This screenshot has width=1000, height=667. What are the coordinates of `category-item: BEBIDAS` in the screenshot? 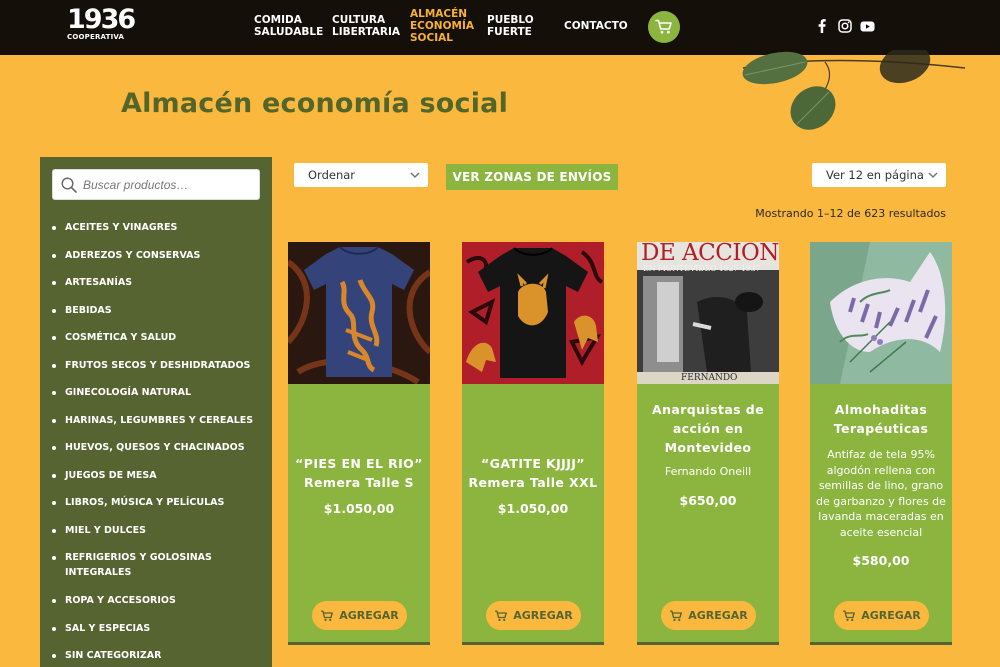 It's located at (76, 310).